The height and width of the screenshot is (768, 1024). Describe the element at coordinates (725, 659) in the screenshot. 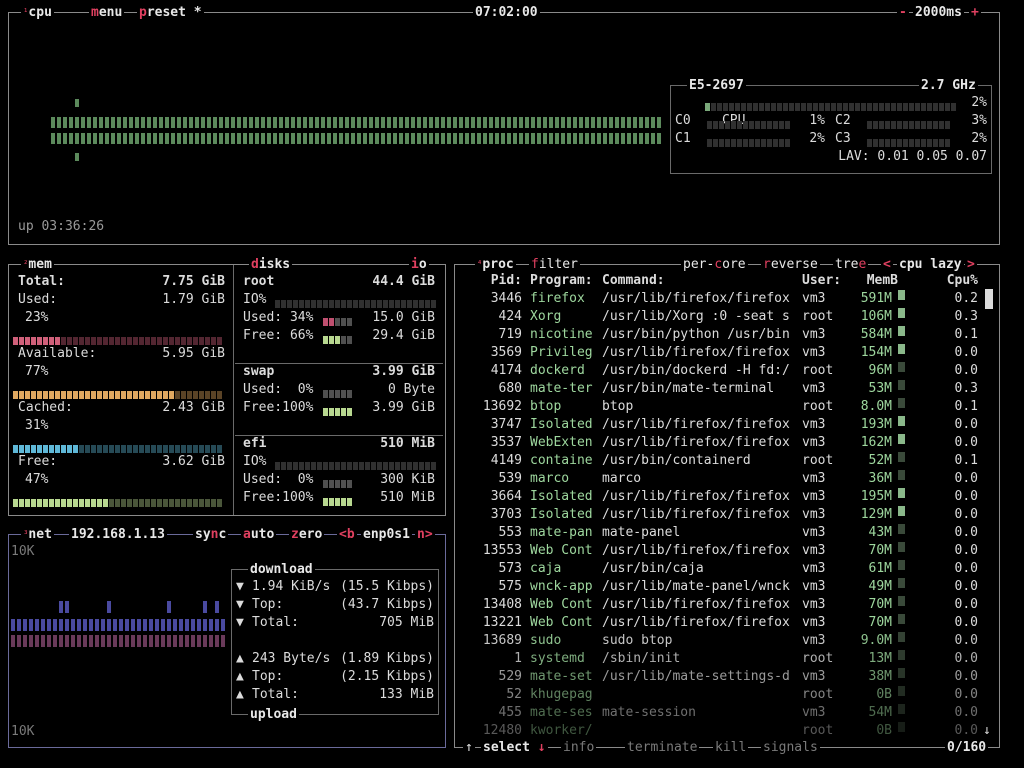

I see `table-row: 1 systemd/sbin/init root 13M 0.0` at that location.